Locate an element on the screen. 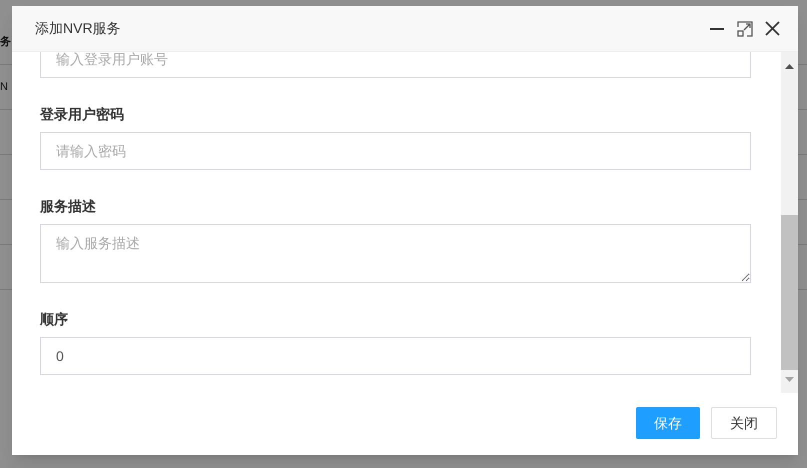  close-icon is located at coordinates (772, 28).